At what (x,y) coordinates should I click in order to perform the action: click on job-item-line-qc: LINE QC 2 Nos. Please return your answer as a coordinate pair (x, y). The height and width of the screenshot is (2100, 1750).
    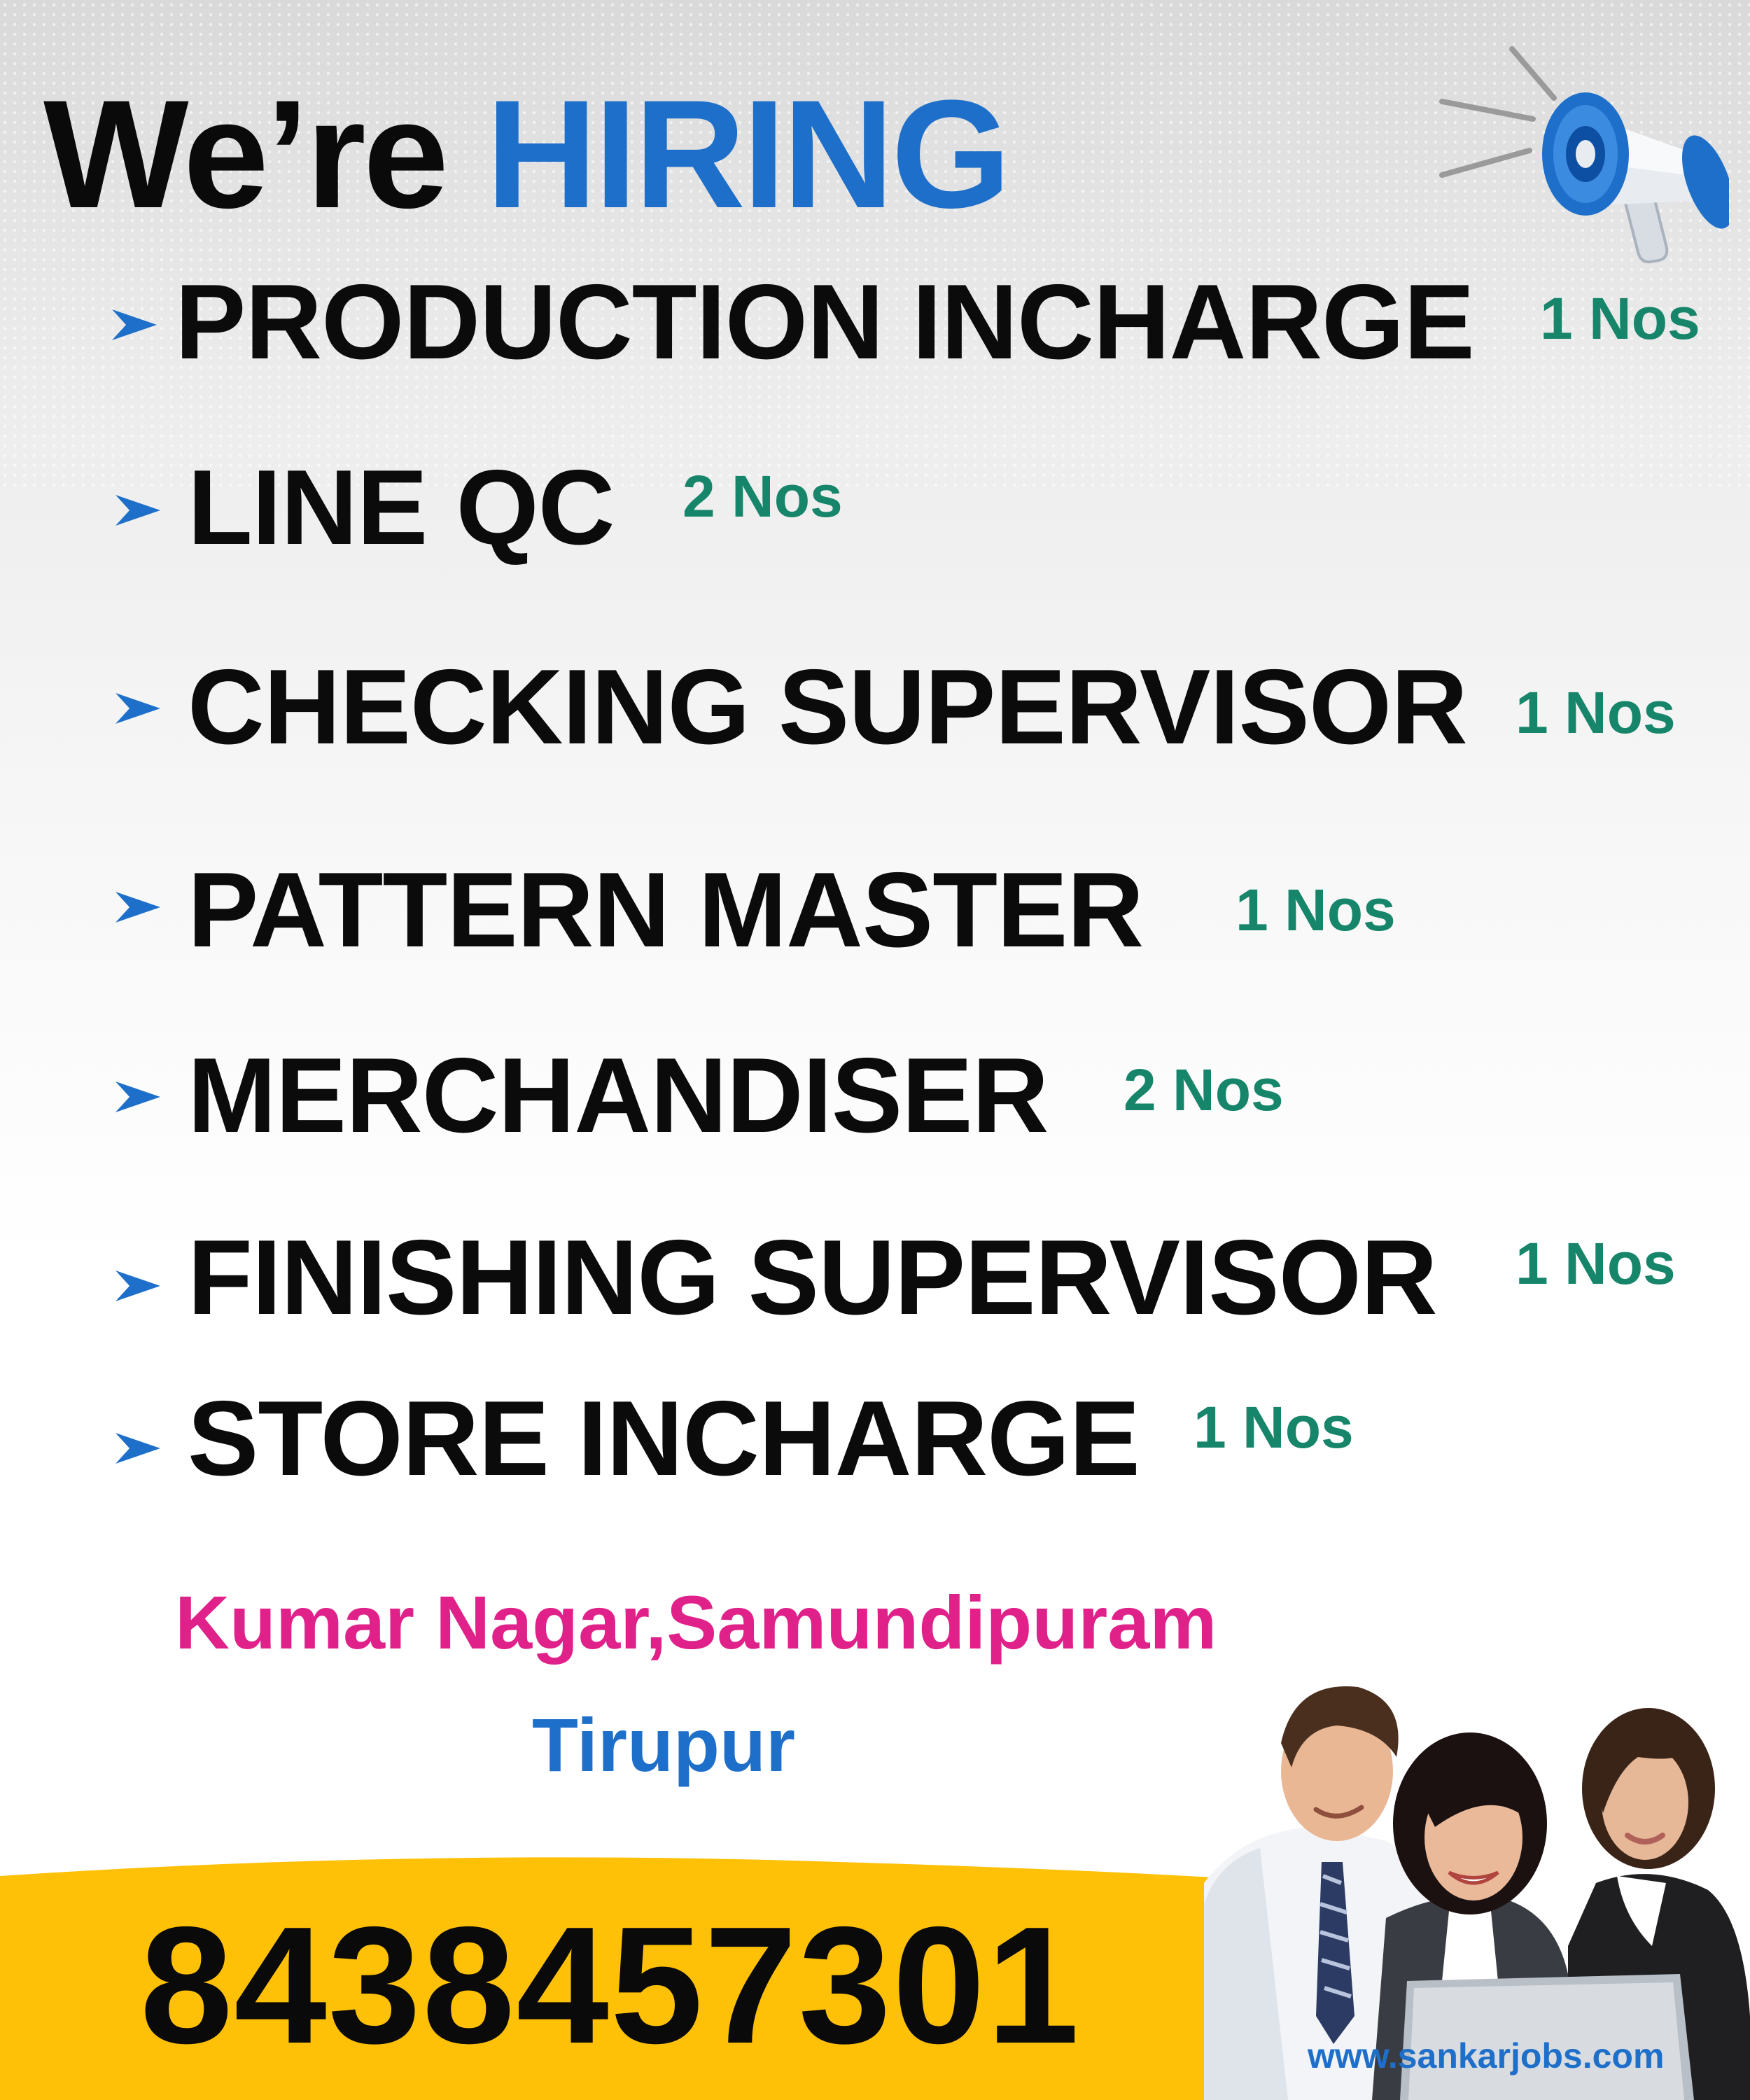
    Looking at the image, I should click on (875, 502).